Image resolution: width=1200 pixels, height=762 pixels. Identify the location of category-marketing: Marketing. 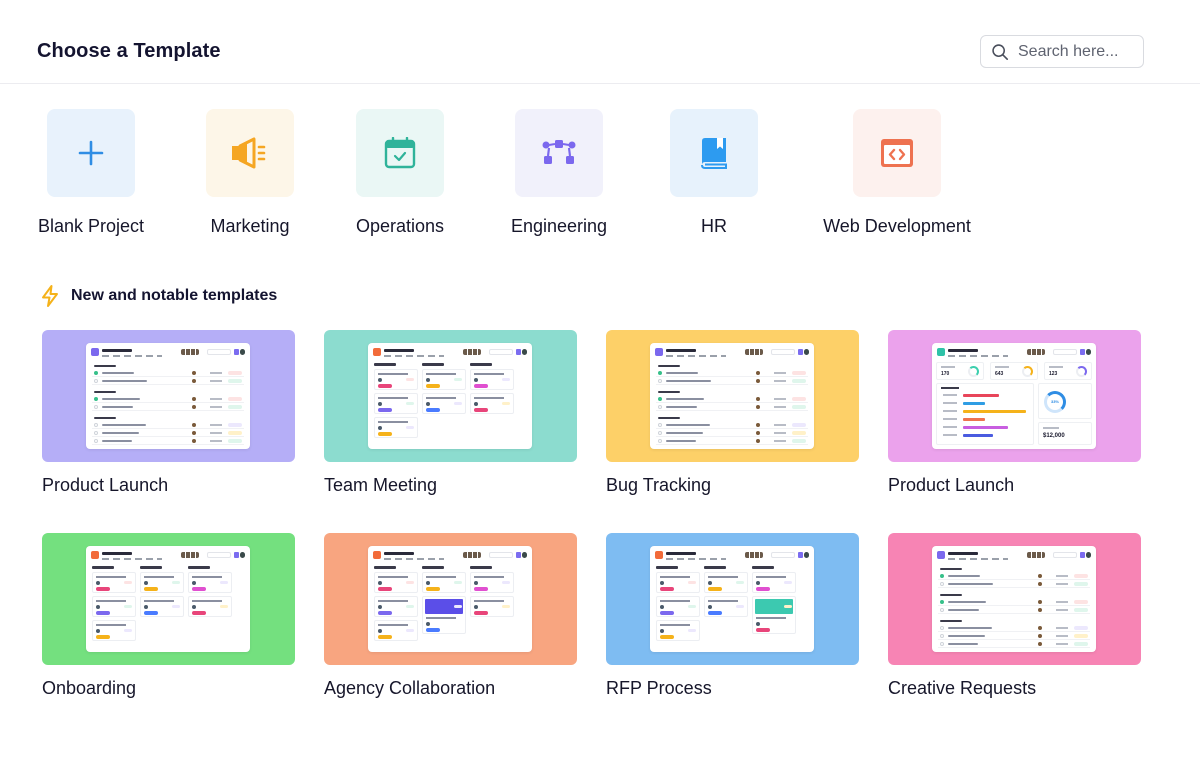
(250, 172).